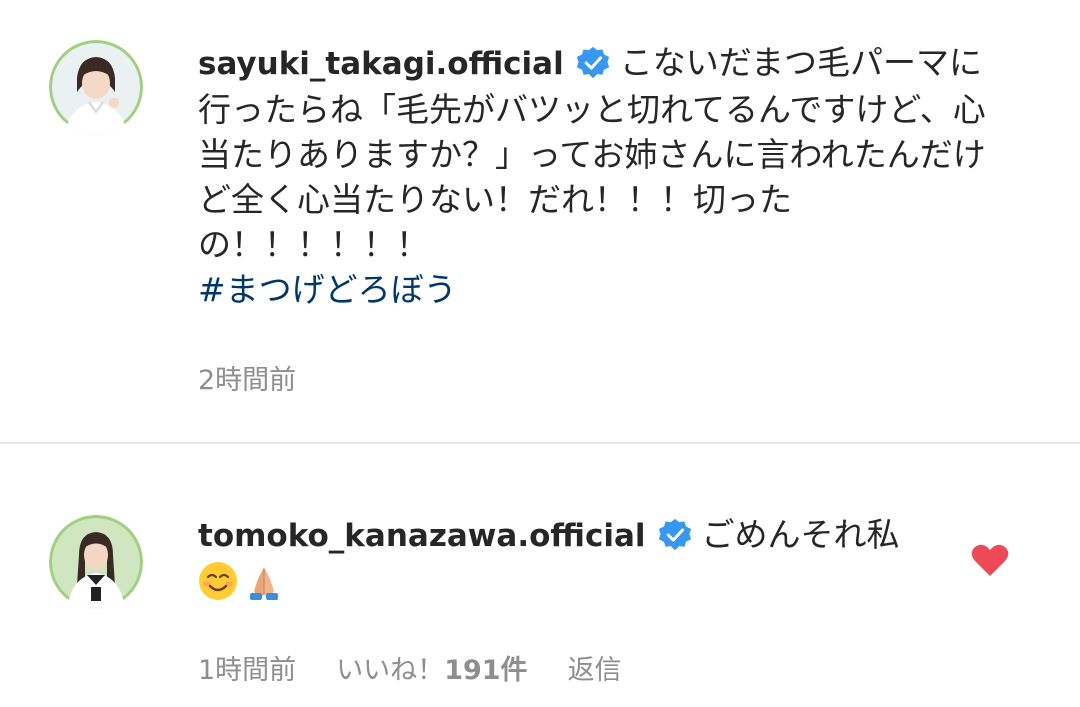  What do you see at coordinates (540, 443) in the screenshot?
I see `divider` at bounding box center [540, 443].